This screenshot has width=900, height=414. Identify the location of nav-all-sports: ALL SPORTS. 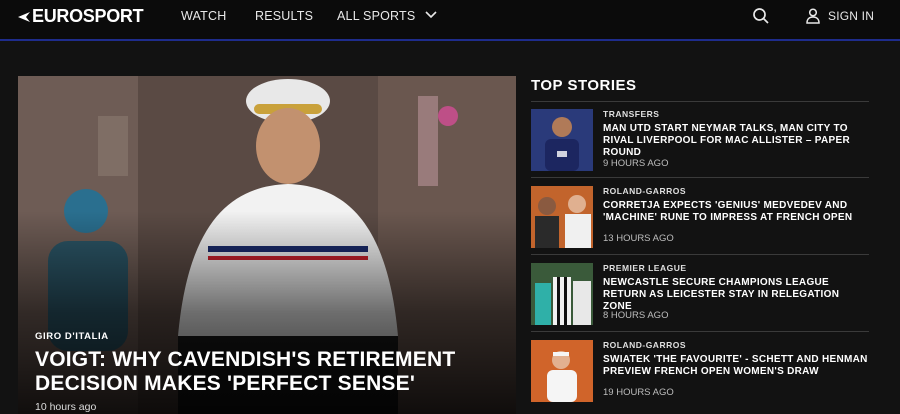
(387, 16).